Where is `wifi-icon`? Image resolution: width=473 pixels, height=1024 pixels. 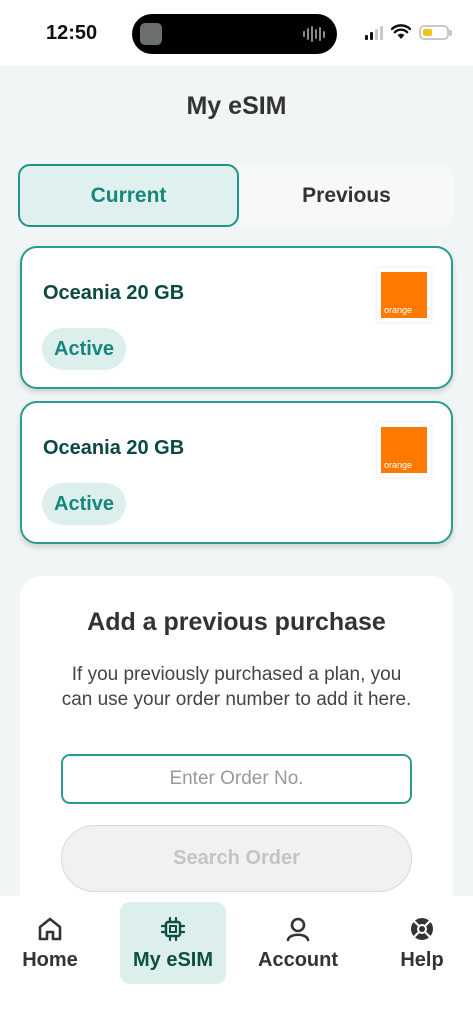 wifi-icon is located at coordinates (401, 31).